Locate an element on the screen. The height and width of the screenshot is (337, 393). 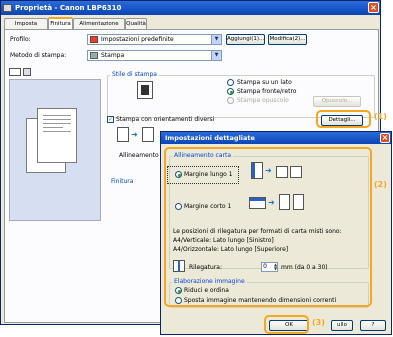
close-icon: × is located at coordinates (373, 7).